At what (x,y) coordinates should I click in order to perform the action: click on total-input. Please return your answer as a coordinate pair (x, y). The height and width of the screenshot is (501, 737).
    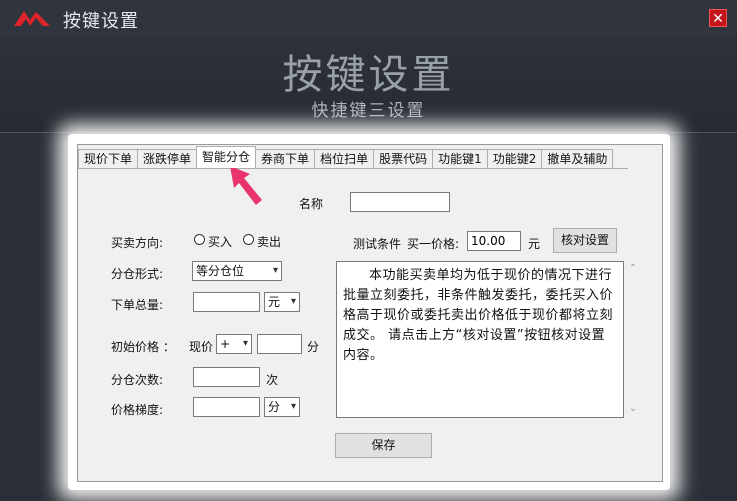
    Looking at the image, I should click on (226, 302).